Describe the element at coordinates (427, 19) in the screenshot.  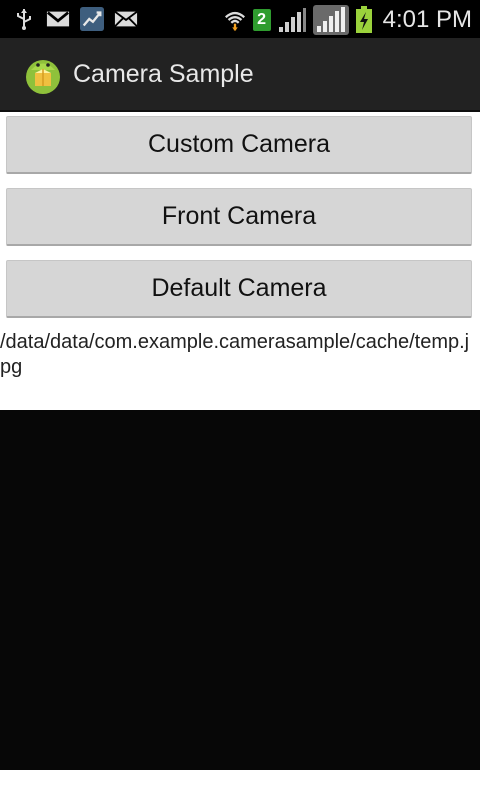
I see `clock: 4:01 PM` at that location.